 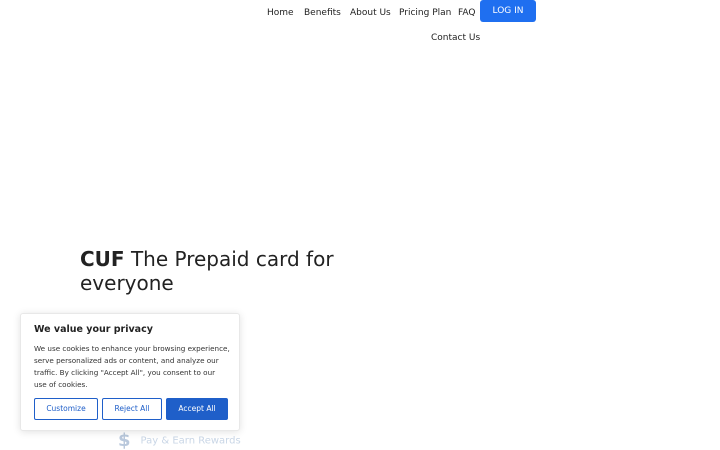 I want to click on nav-link-pricing-plan: Pricing Plan, so click(x=425, y=13).